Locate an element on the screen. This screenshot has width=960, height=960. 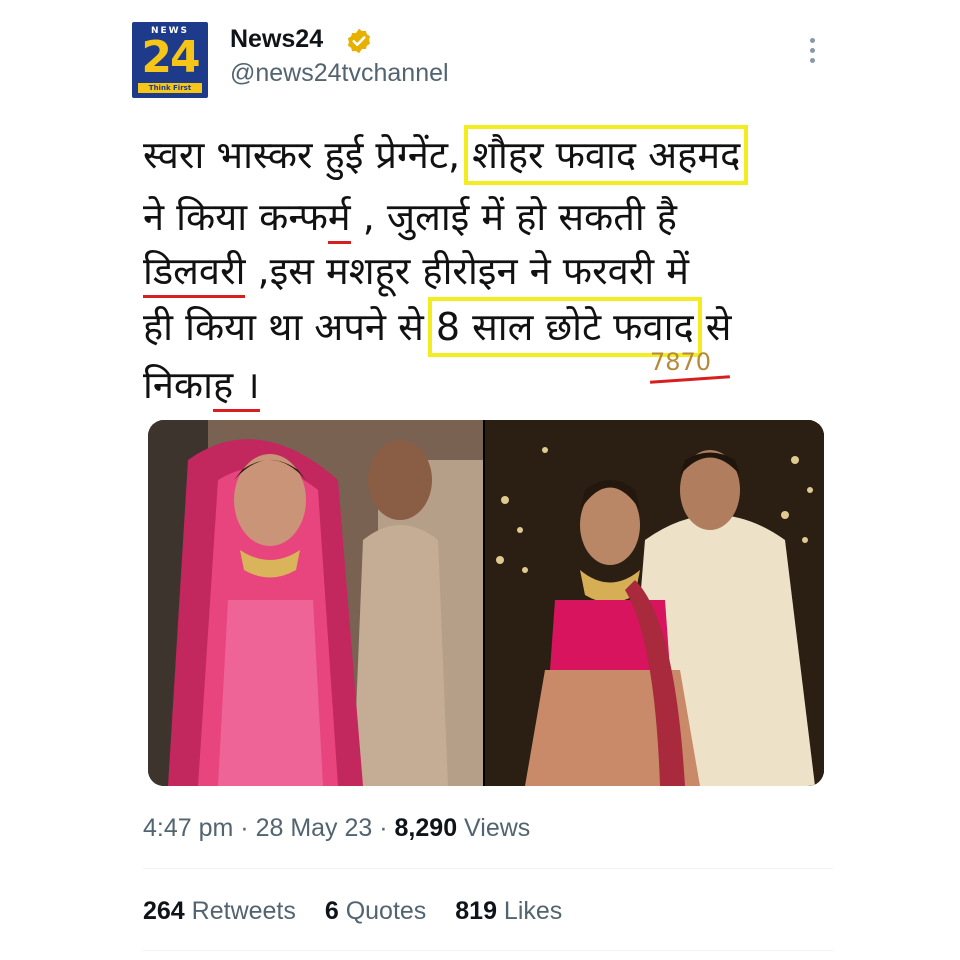
quotes-stat: 6 Quotes is located at coordinates (375, 911).